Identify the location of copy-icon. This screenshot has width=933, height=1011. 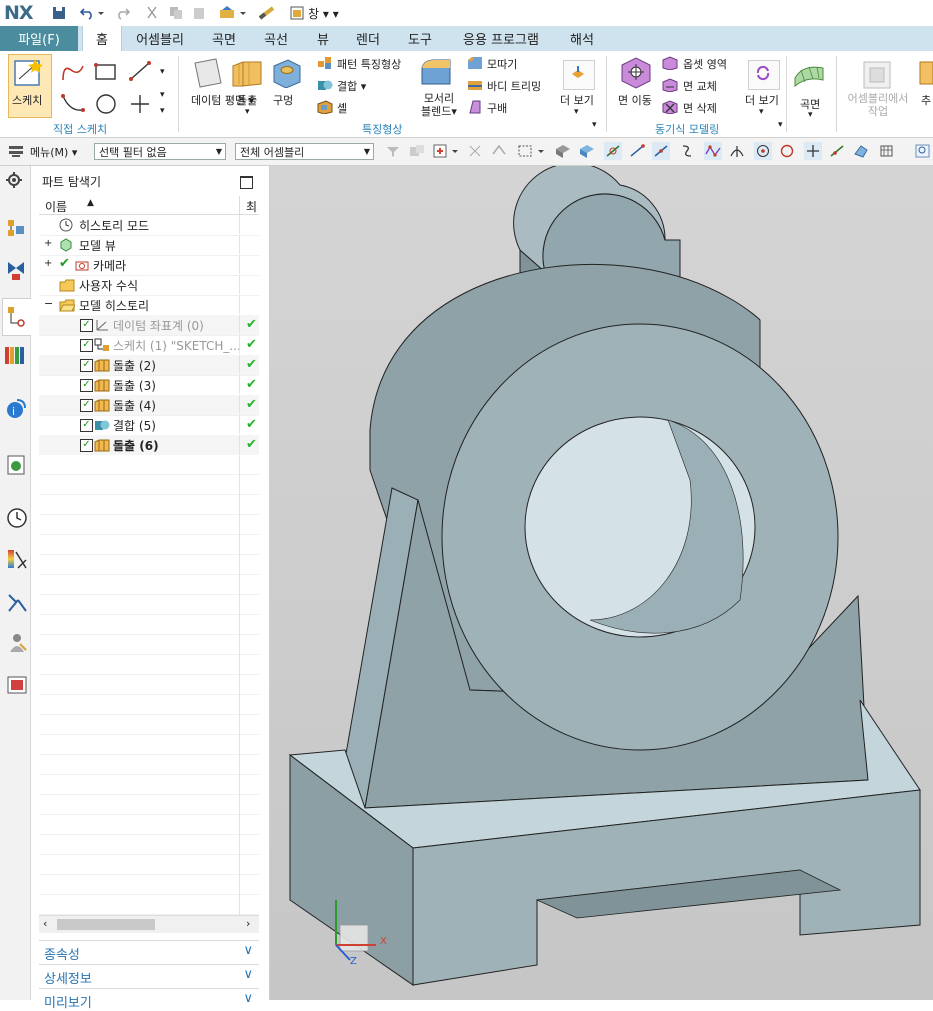
(176, 13).